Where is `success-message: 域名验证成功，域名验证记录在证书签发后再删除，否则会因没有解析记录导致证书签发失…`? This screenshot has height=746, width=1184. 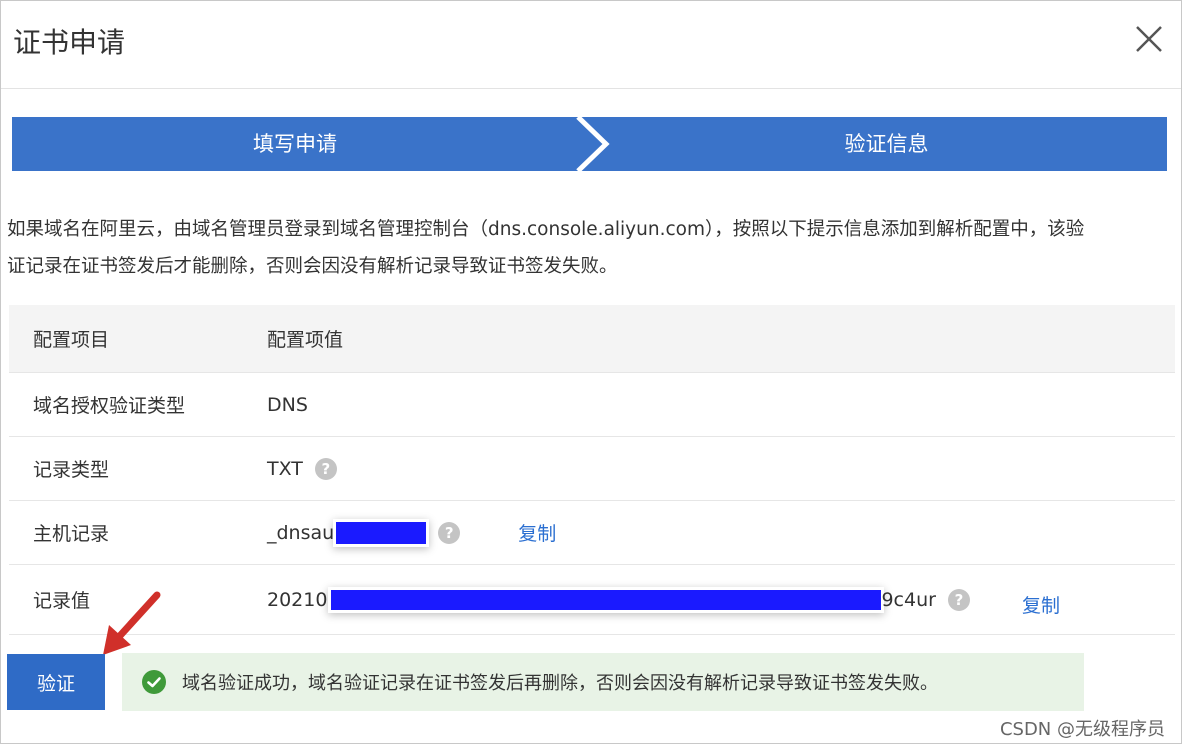 success-message: 域名验证成功，域名验证记录在证书签发后再删除，否则会因没有解析记录导致证书签发失… is located at coordinates (560, 683).